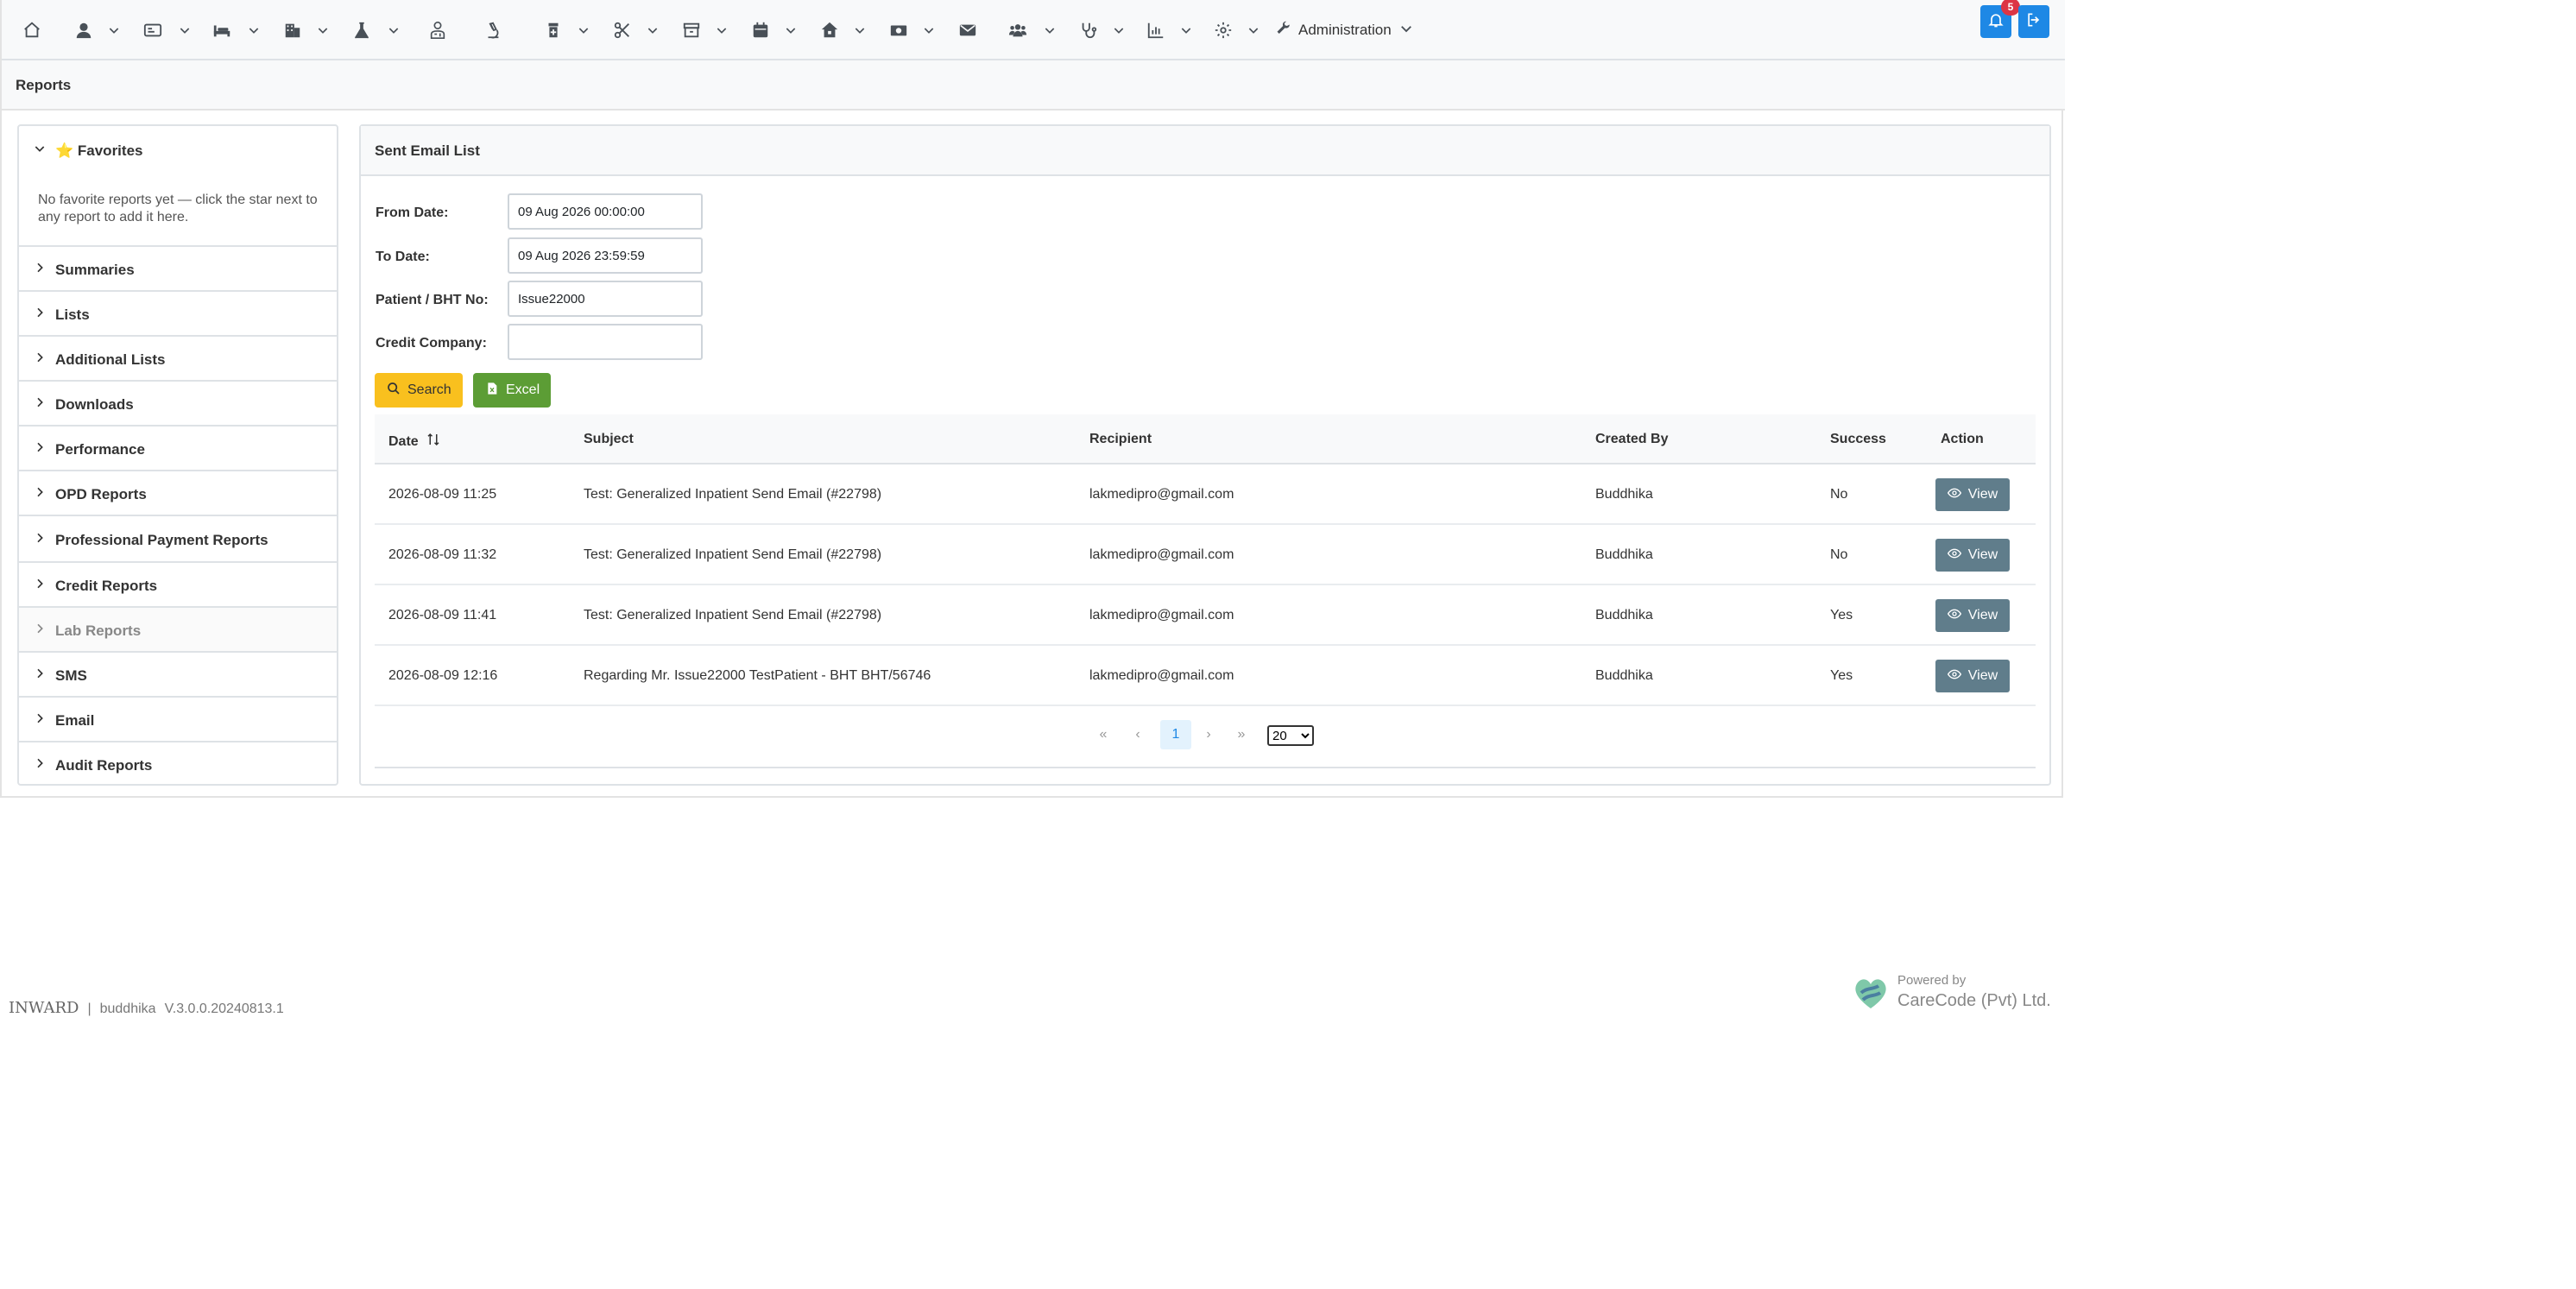  Describe the element at coordinates (44, 85) in the screenshot. I see `page-title: Reports` at that location.